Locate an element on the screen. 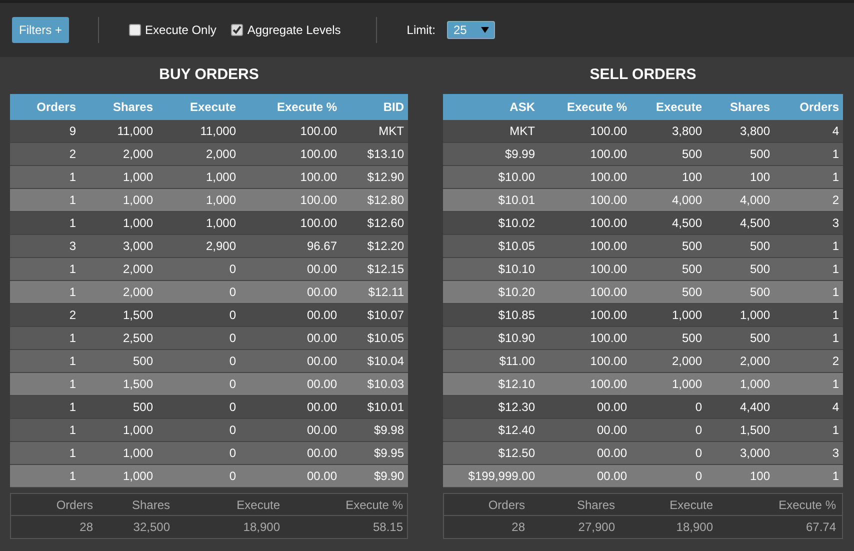  table-cell-text: 4 is located at coordinates (835, 407).